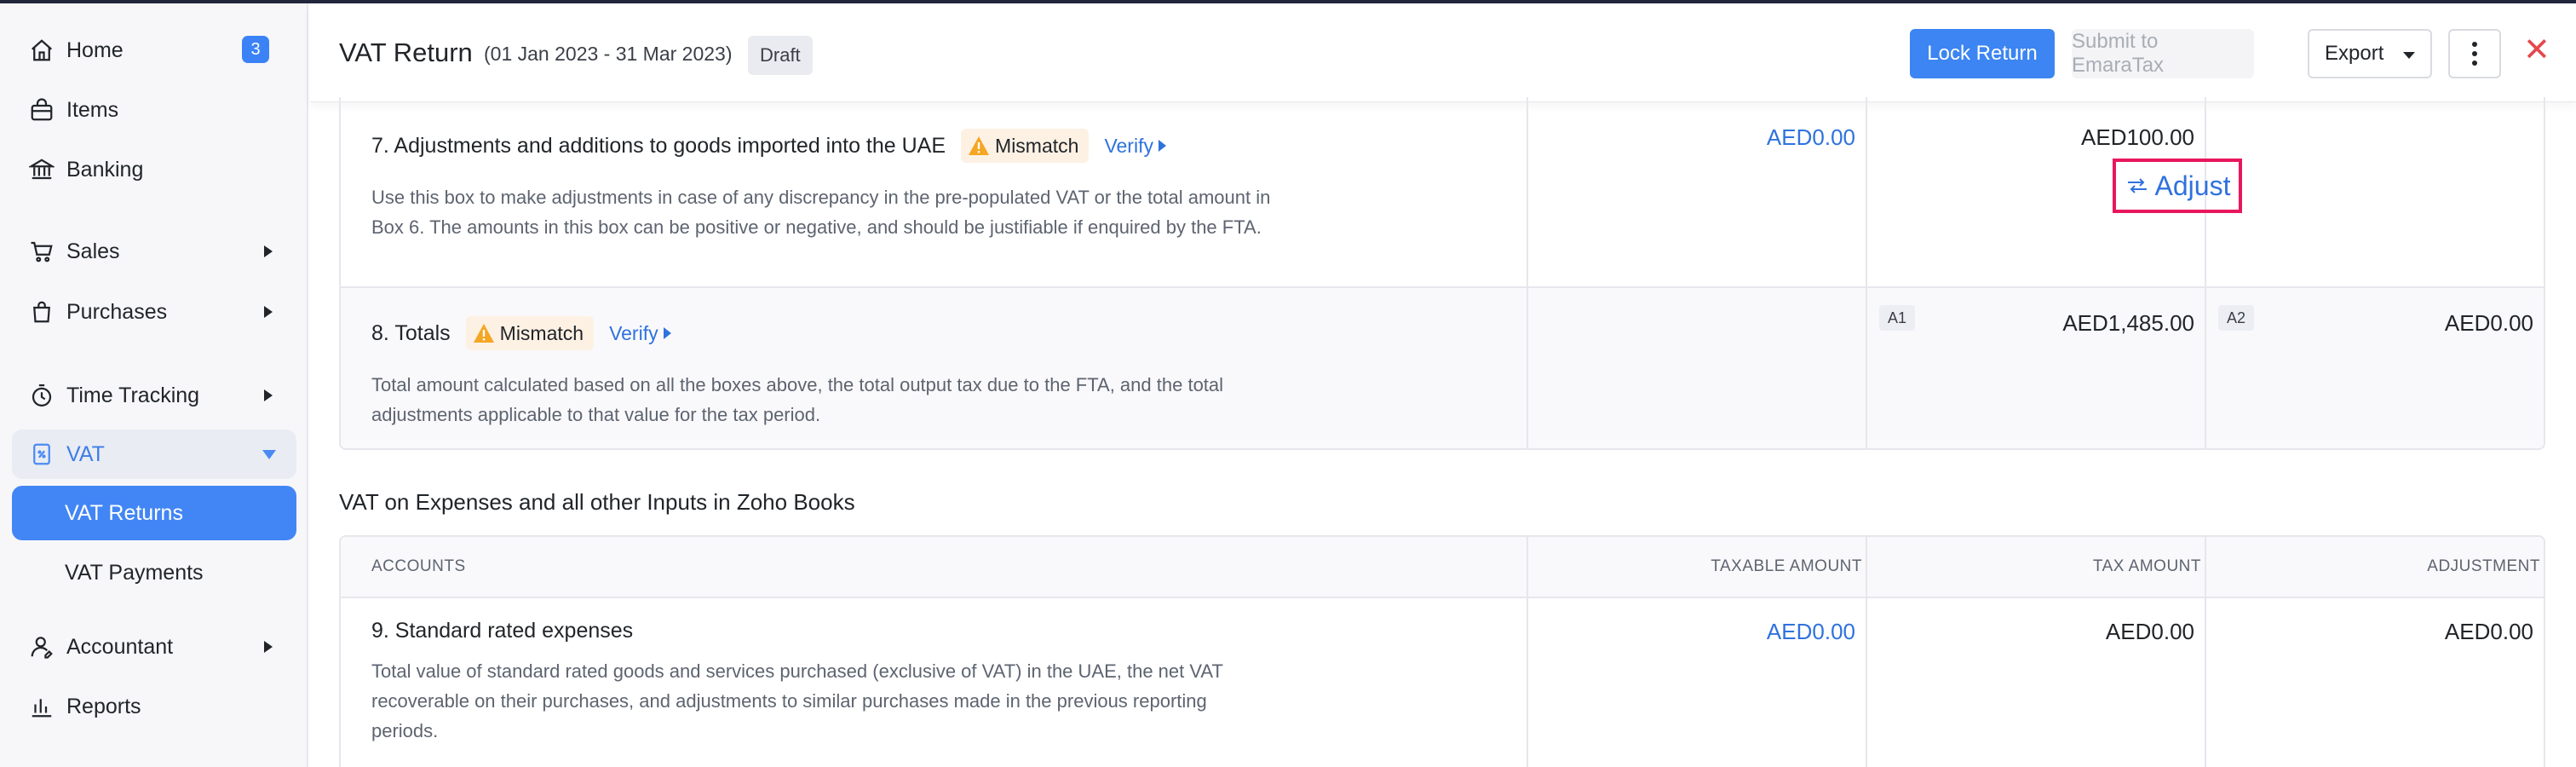 The width and height of the screenshot is (2576, 767). Describe the element at coordinates (269, 454) in the screenshot. I see `chevron-down-icon` at that location.